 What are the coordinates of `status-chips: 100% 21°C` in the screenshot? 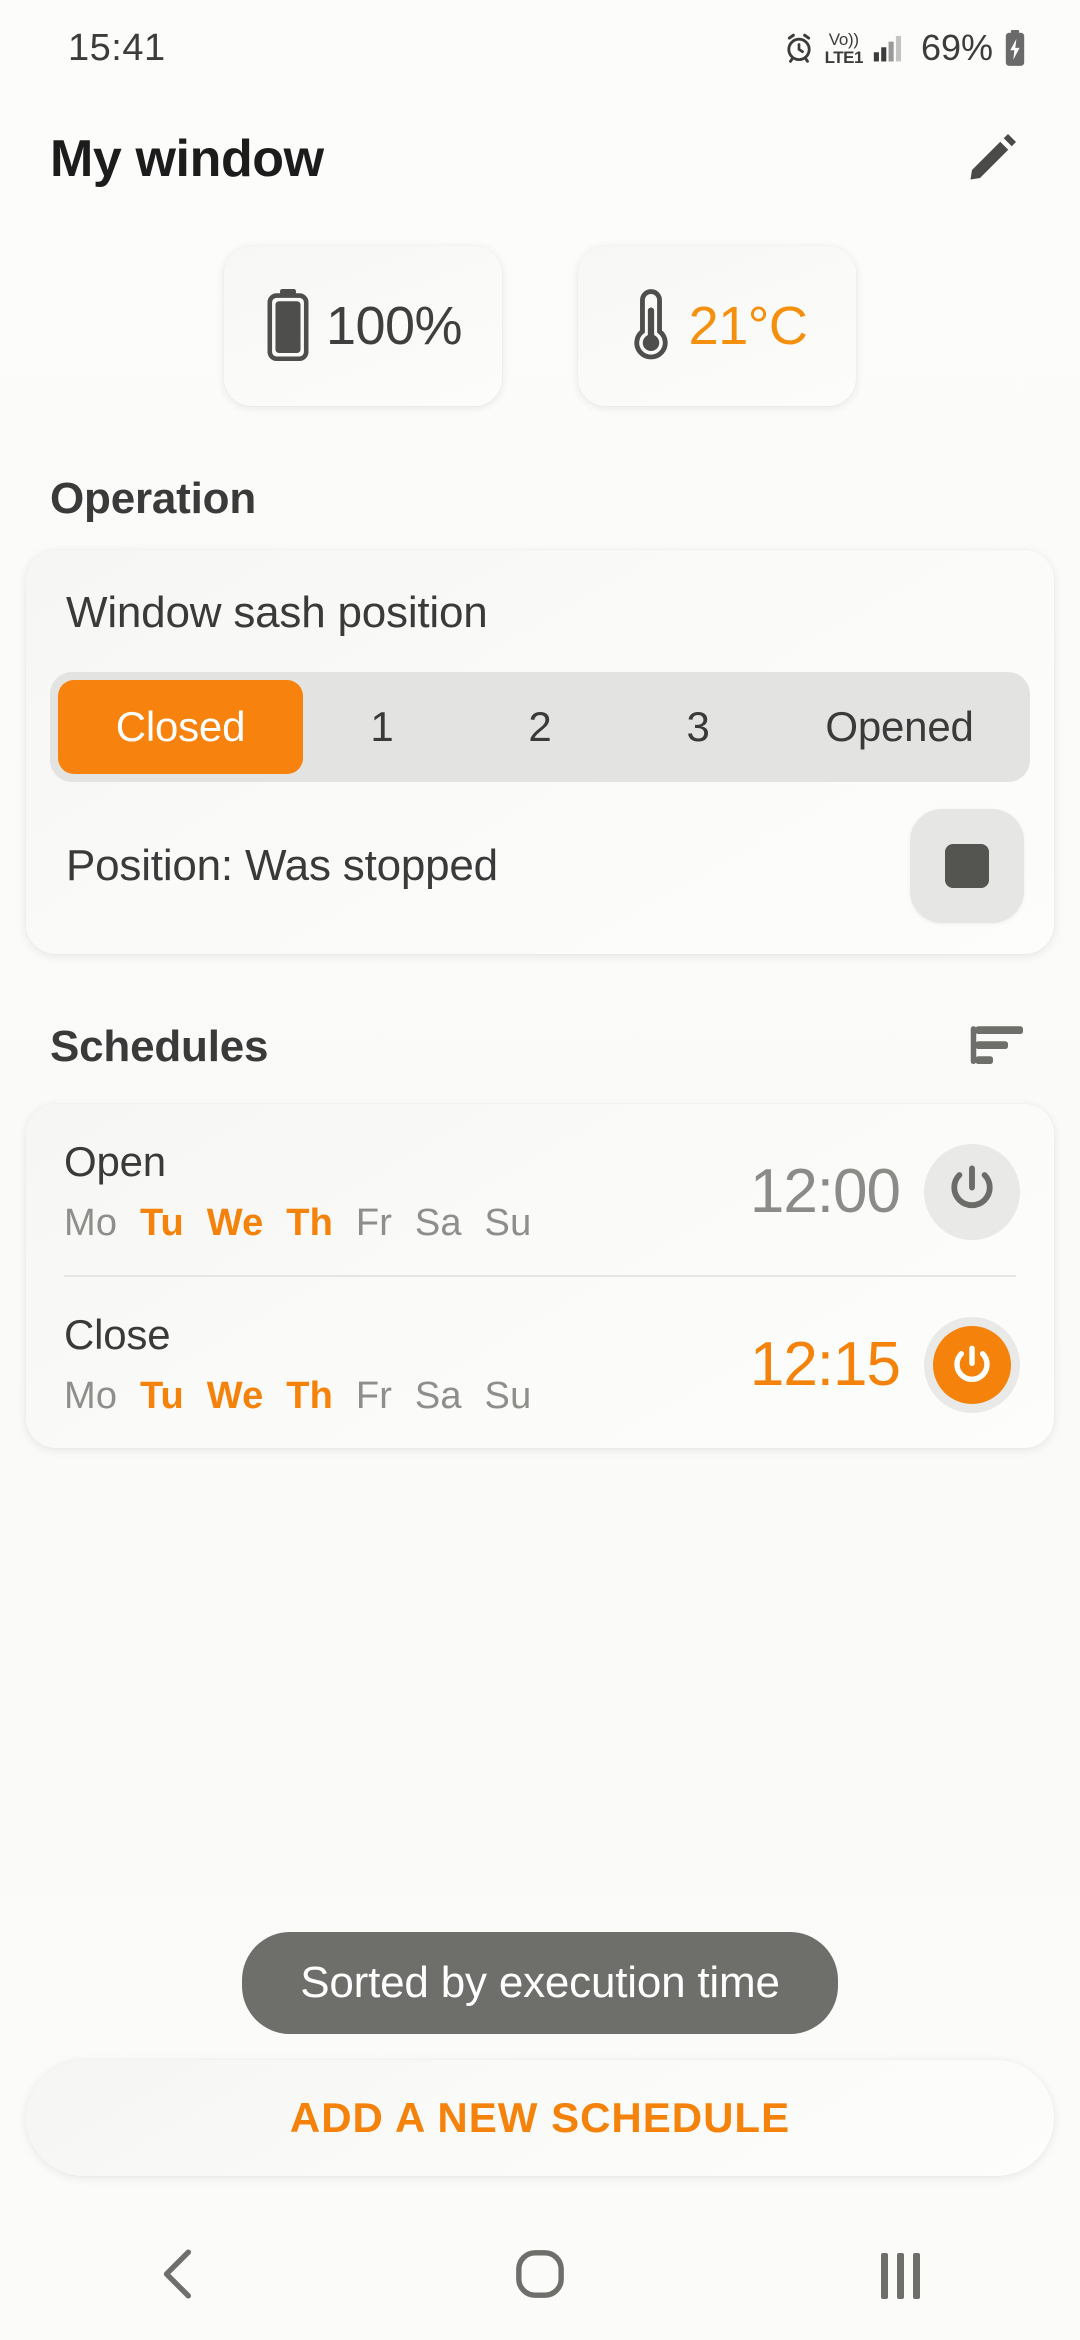 It's located at (540, 326).